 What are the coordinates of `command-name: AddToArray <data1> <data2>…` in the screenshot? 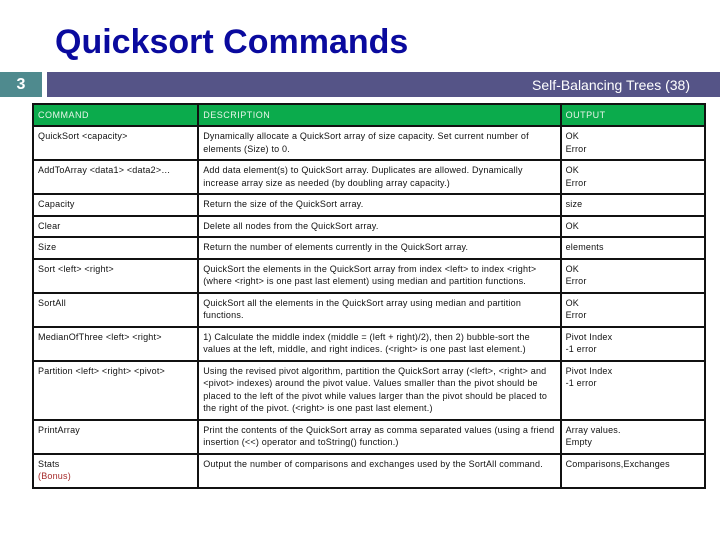 It's located at (104, 170).